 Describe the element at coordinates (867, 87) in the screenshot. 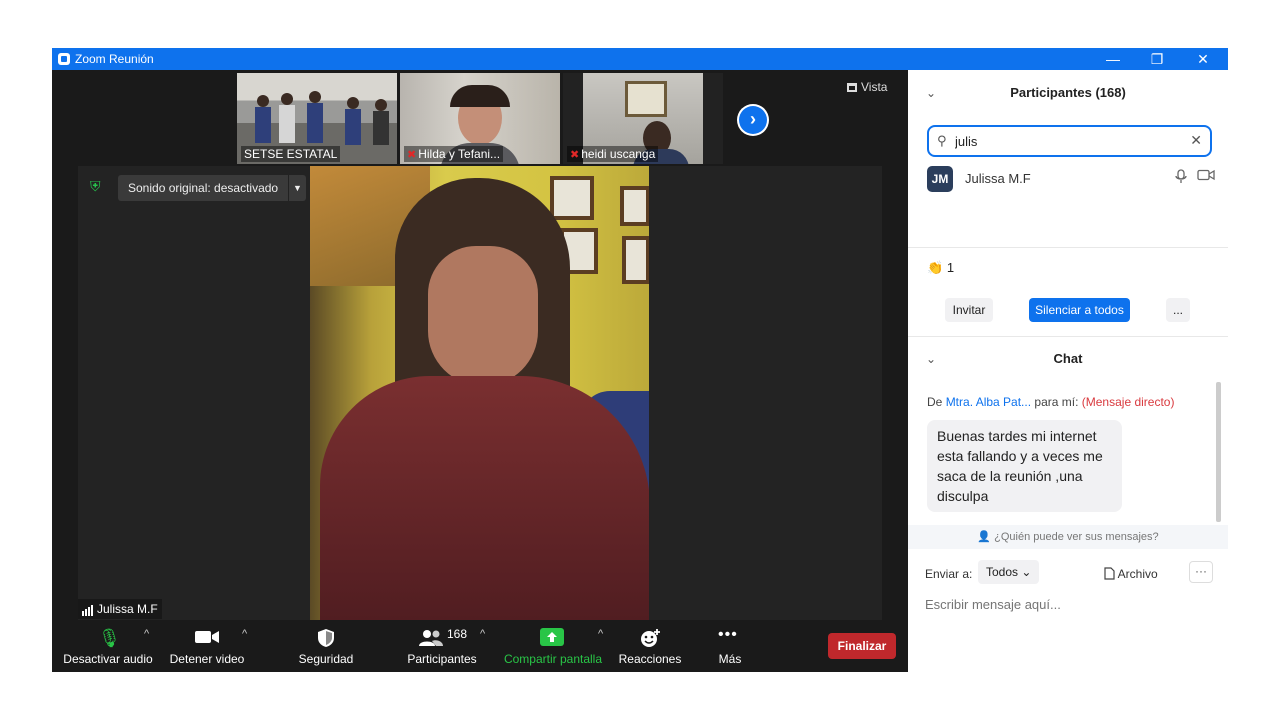

I see `view-button: Vista` at that location.